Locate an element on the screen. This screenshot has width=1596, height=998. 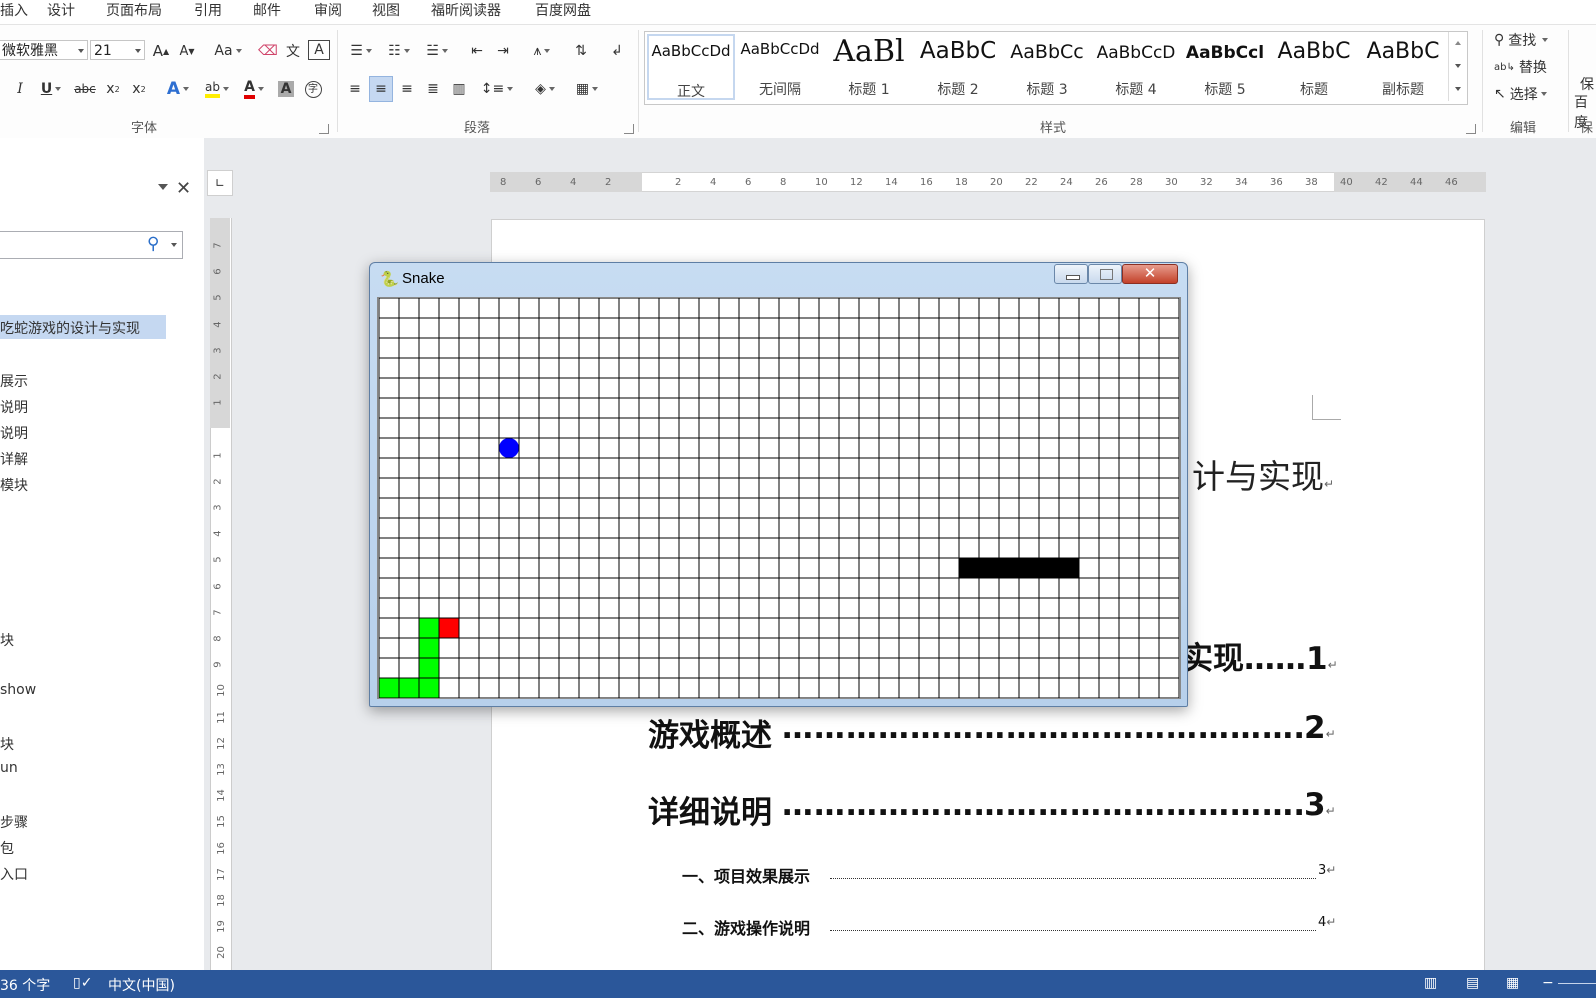
nav-item: show is located at coordinates (18, 690).